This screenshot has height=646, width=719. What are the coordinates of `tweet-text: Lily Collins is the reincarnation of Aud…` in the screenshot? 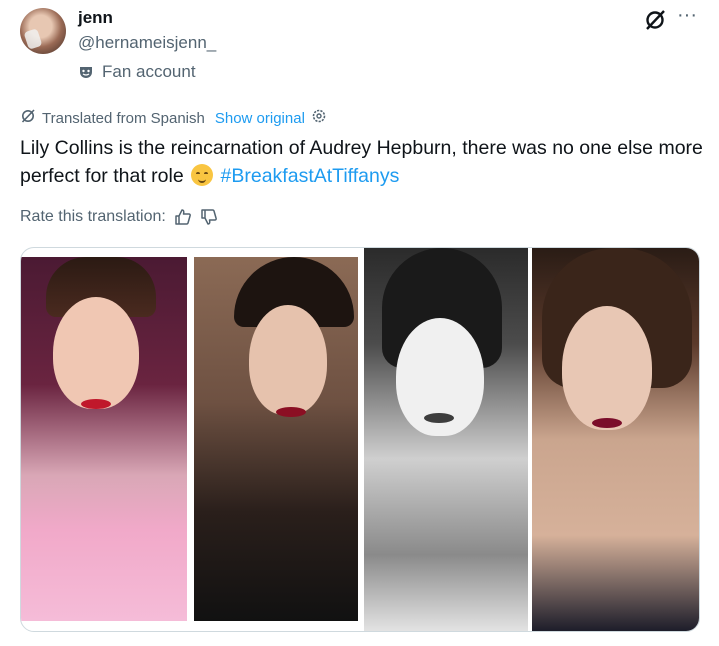 It's located at (365, 162).